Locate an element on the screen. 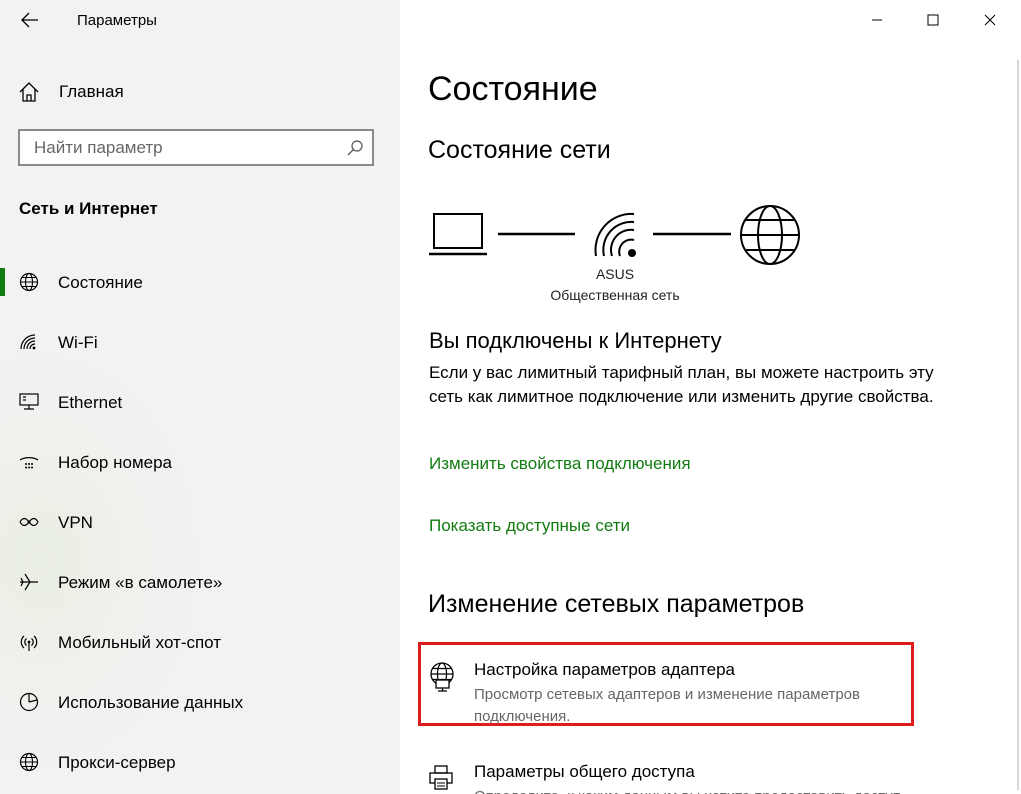  laptop-icon is located at coordinates (458, 234).